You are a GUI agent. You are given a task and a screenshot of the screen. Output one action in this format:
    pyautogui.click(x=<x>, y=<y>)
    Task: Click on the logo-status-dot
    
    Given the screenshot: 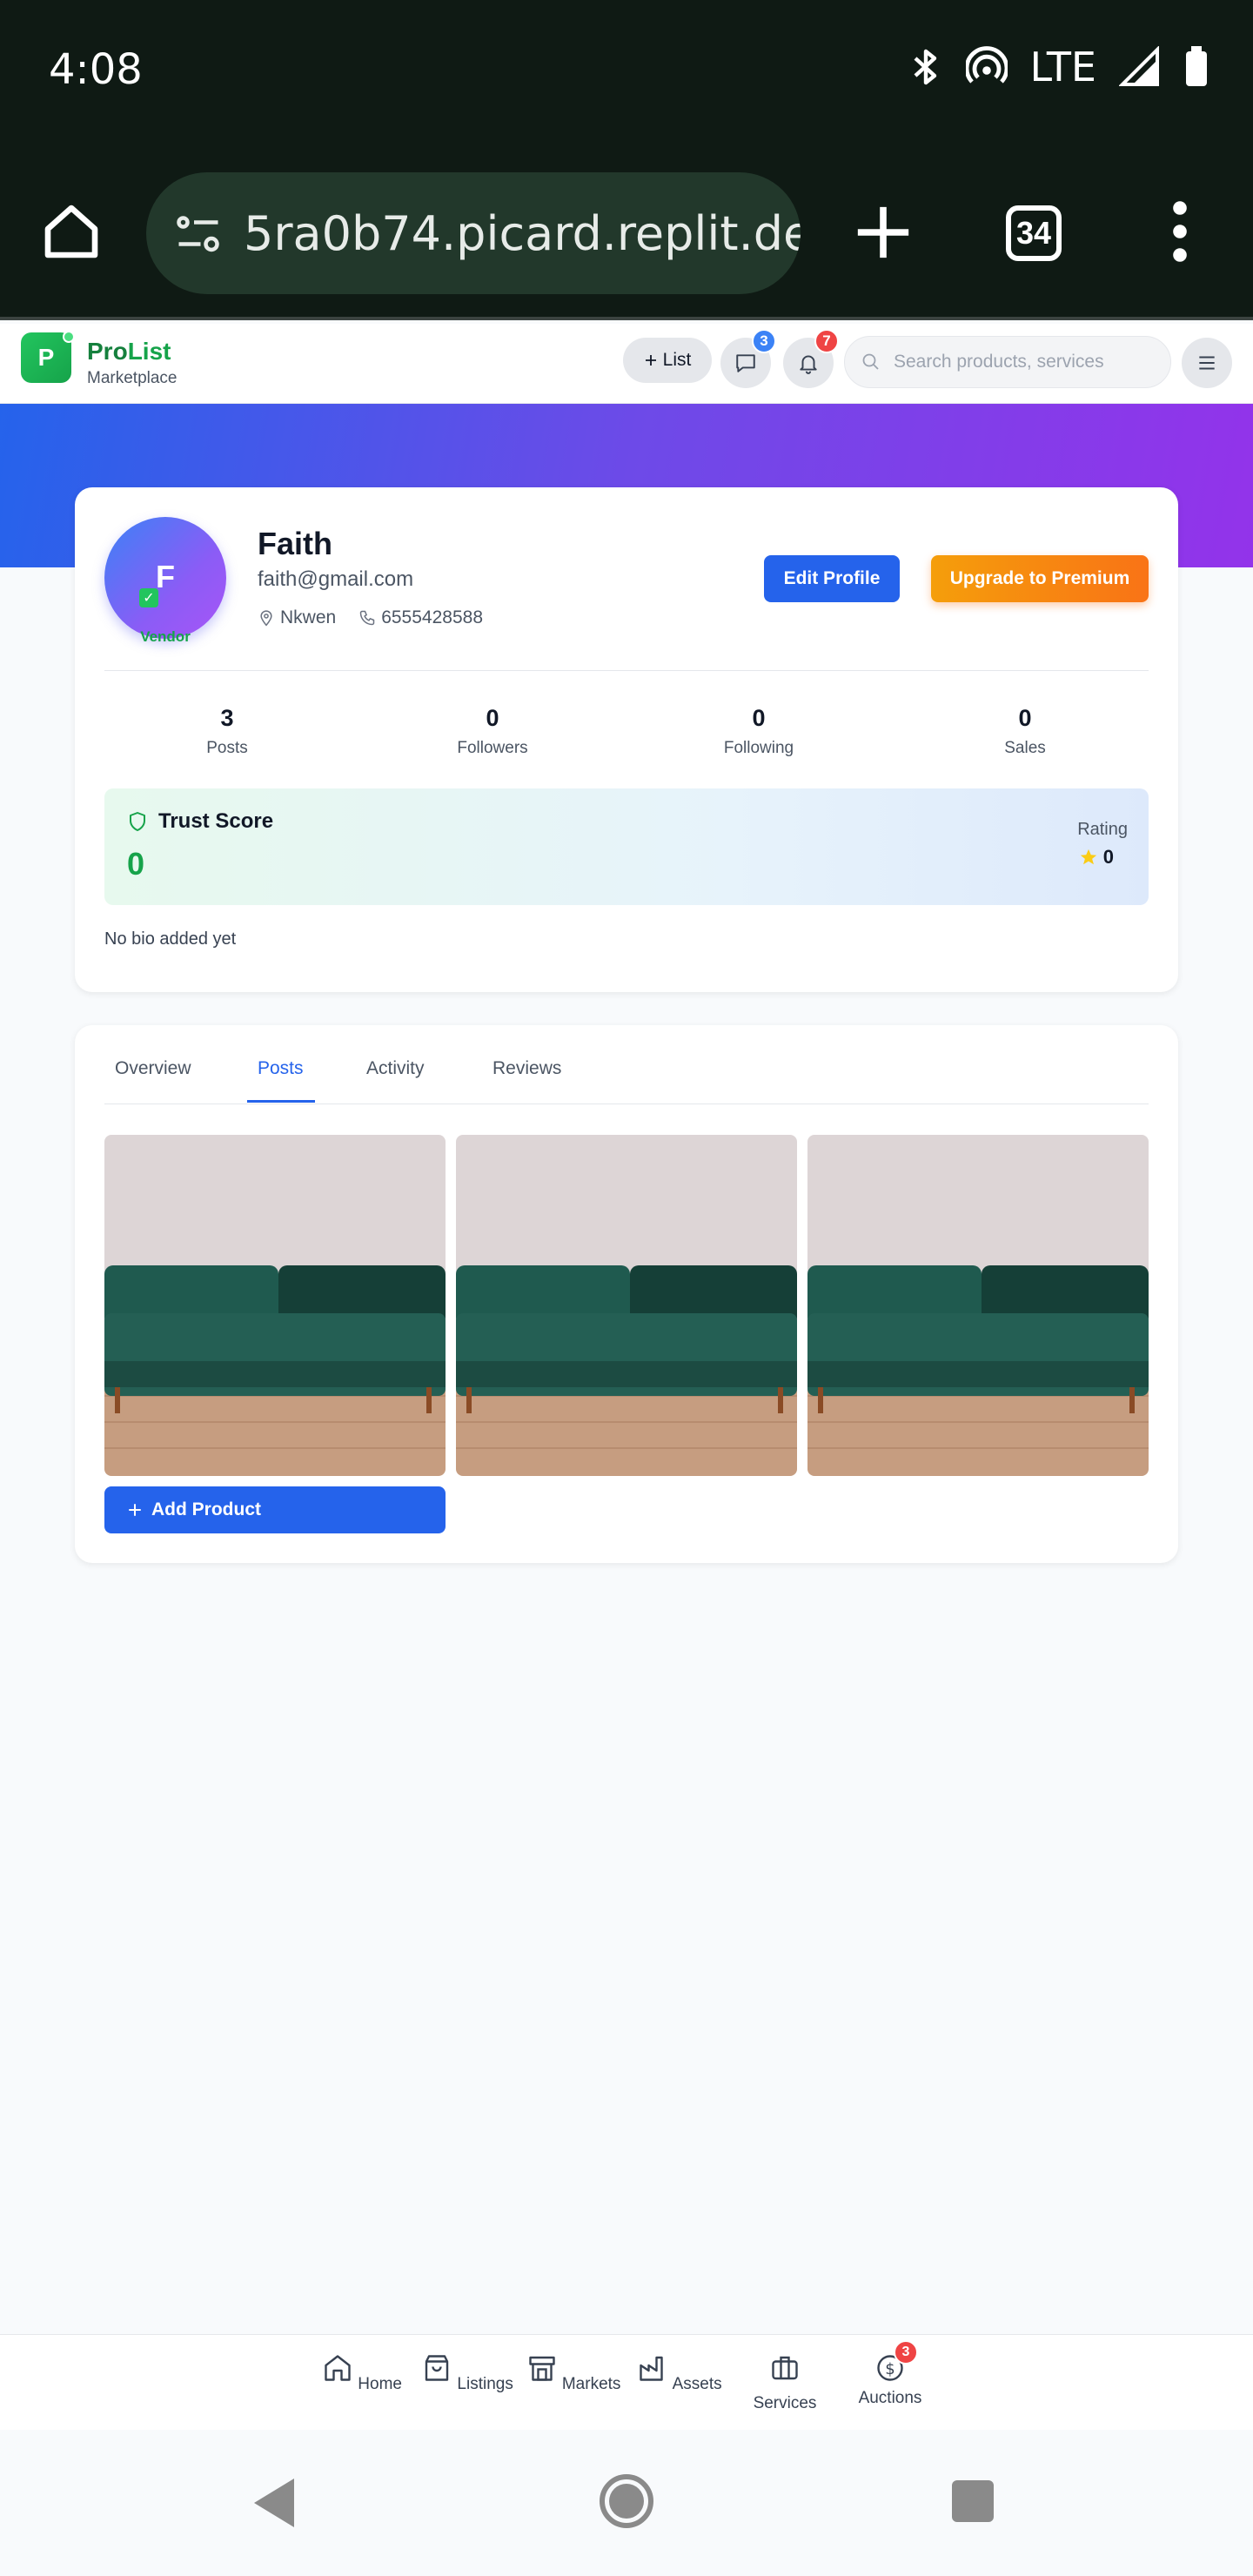 What is the action you would take?
    pyautogui.click(x=69, y=337)
    